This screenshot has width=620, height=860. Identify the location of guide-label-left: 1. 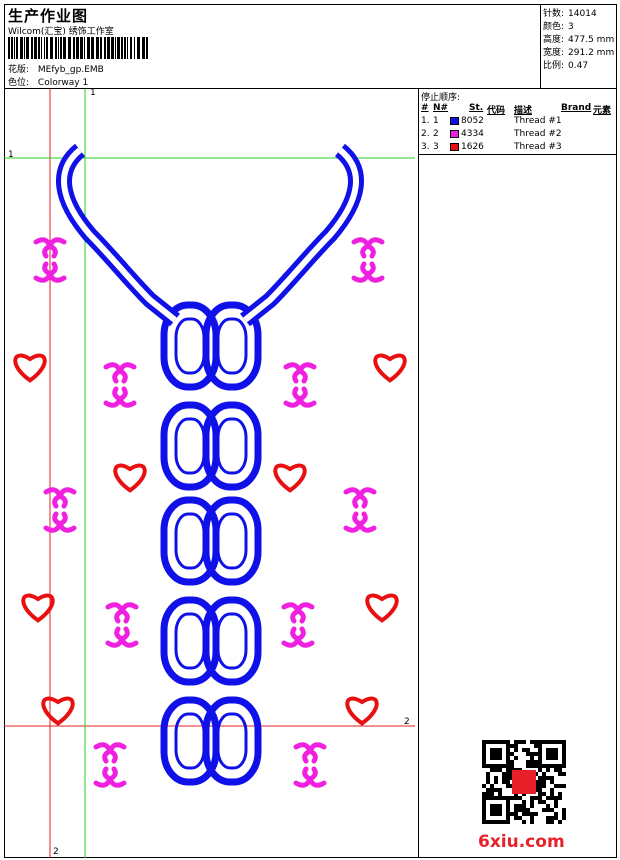
(11, 155).